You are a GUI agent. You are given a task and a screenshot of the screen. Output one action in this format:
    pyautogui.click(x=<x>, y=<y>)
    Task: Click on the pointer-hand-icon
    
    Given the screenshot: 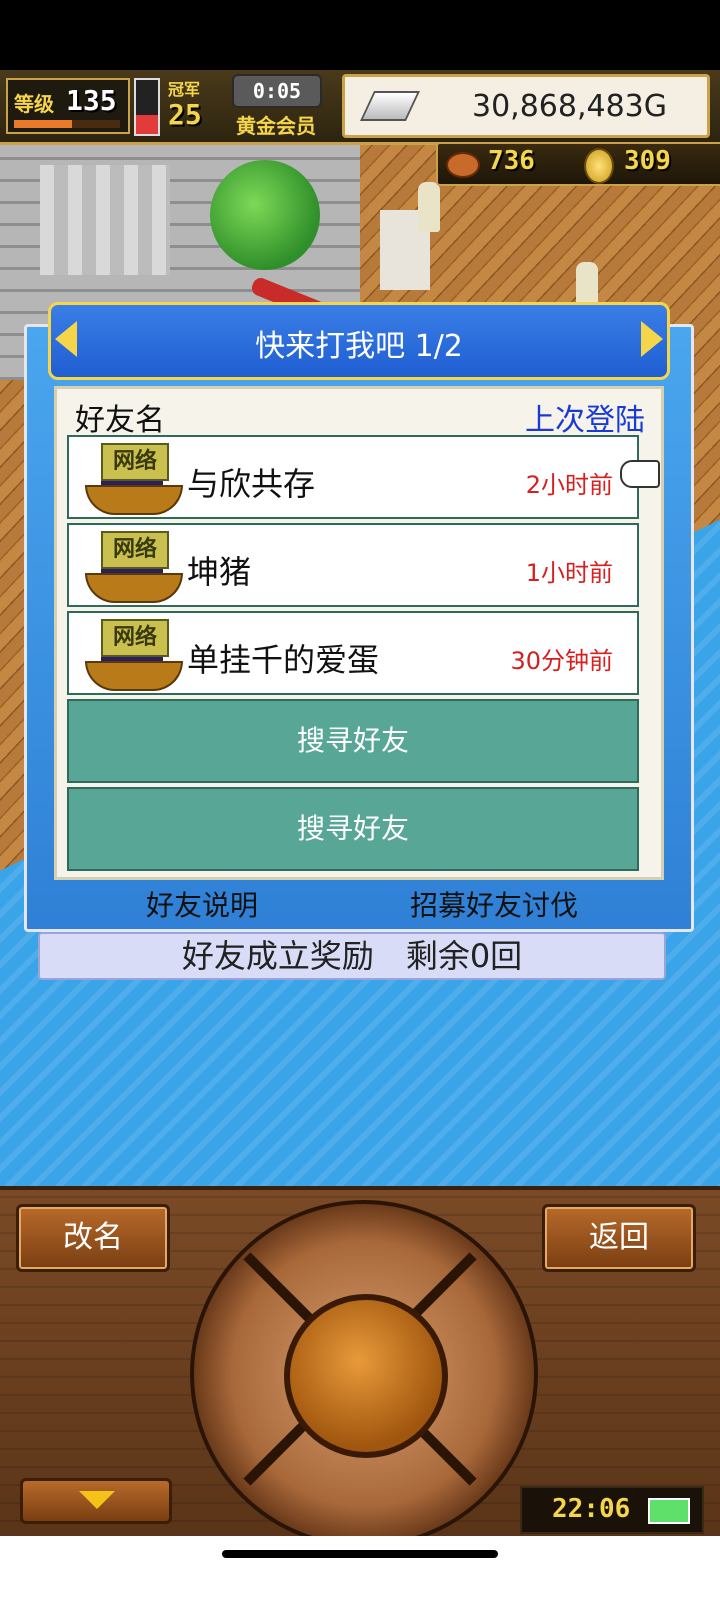 What is the action you would take?
    pyautogui.click(x=640, y=474)
    